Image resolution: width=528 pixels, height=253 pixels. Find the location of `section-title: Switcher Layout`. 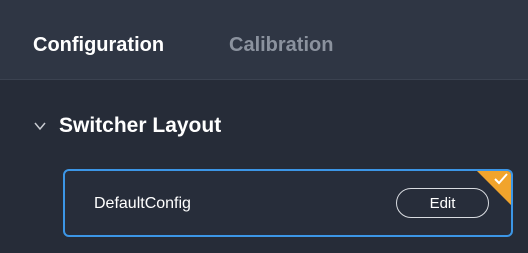

section-title: Switcher Layout is located at coordinates (140, 125).